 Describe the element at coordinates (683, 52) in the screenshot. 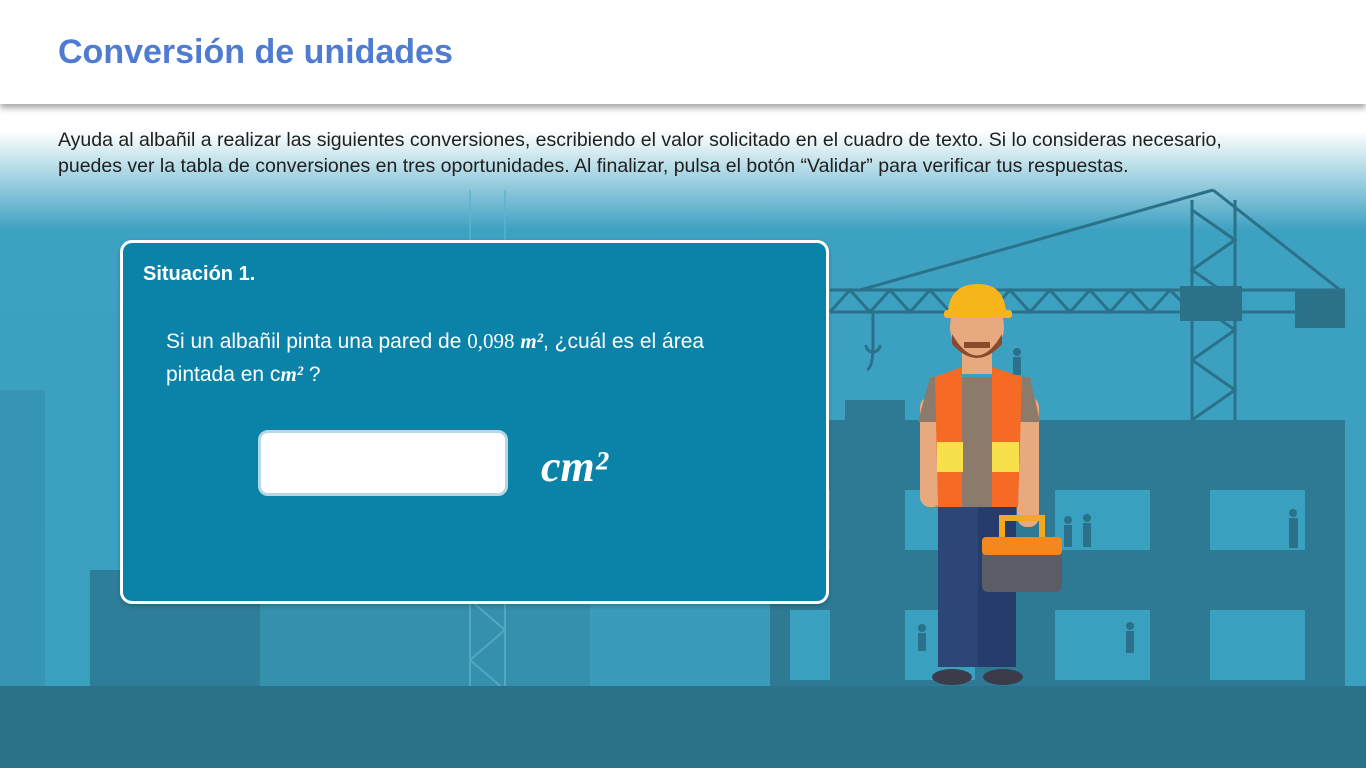

I see `page-header: Conversión de unidades` at that location.